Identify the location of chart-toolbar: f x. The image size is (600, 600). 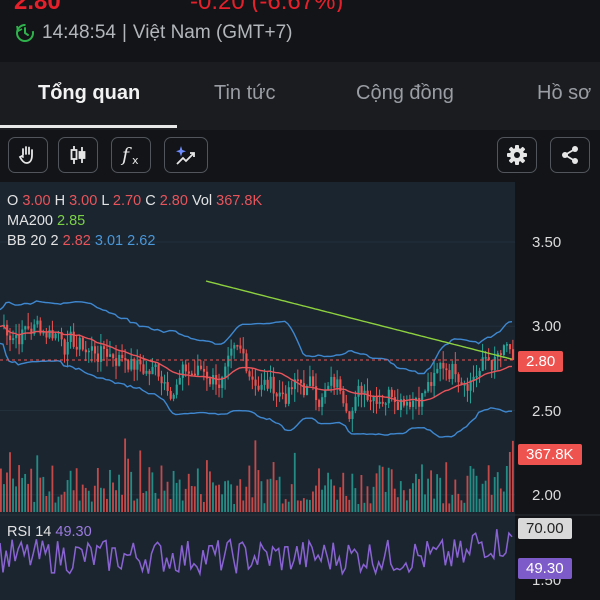
(300, 156).